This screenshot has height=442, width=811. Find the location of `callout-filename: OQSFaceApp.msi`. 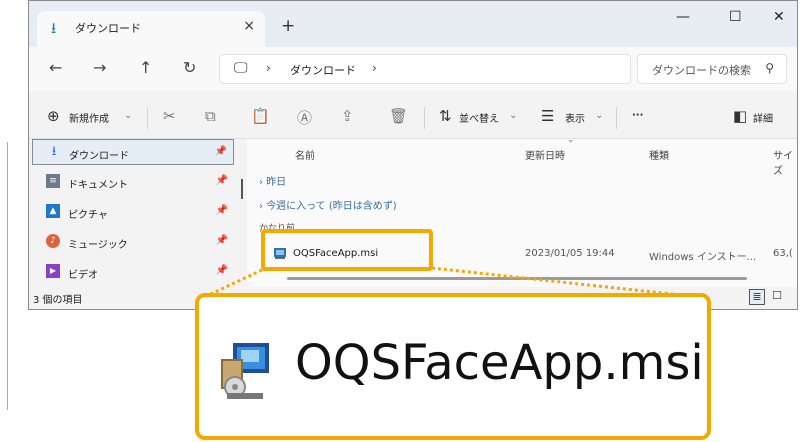

callout-filename: OQSFaceApp.msi is located at coordinates (499, 363).